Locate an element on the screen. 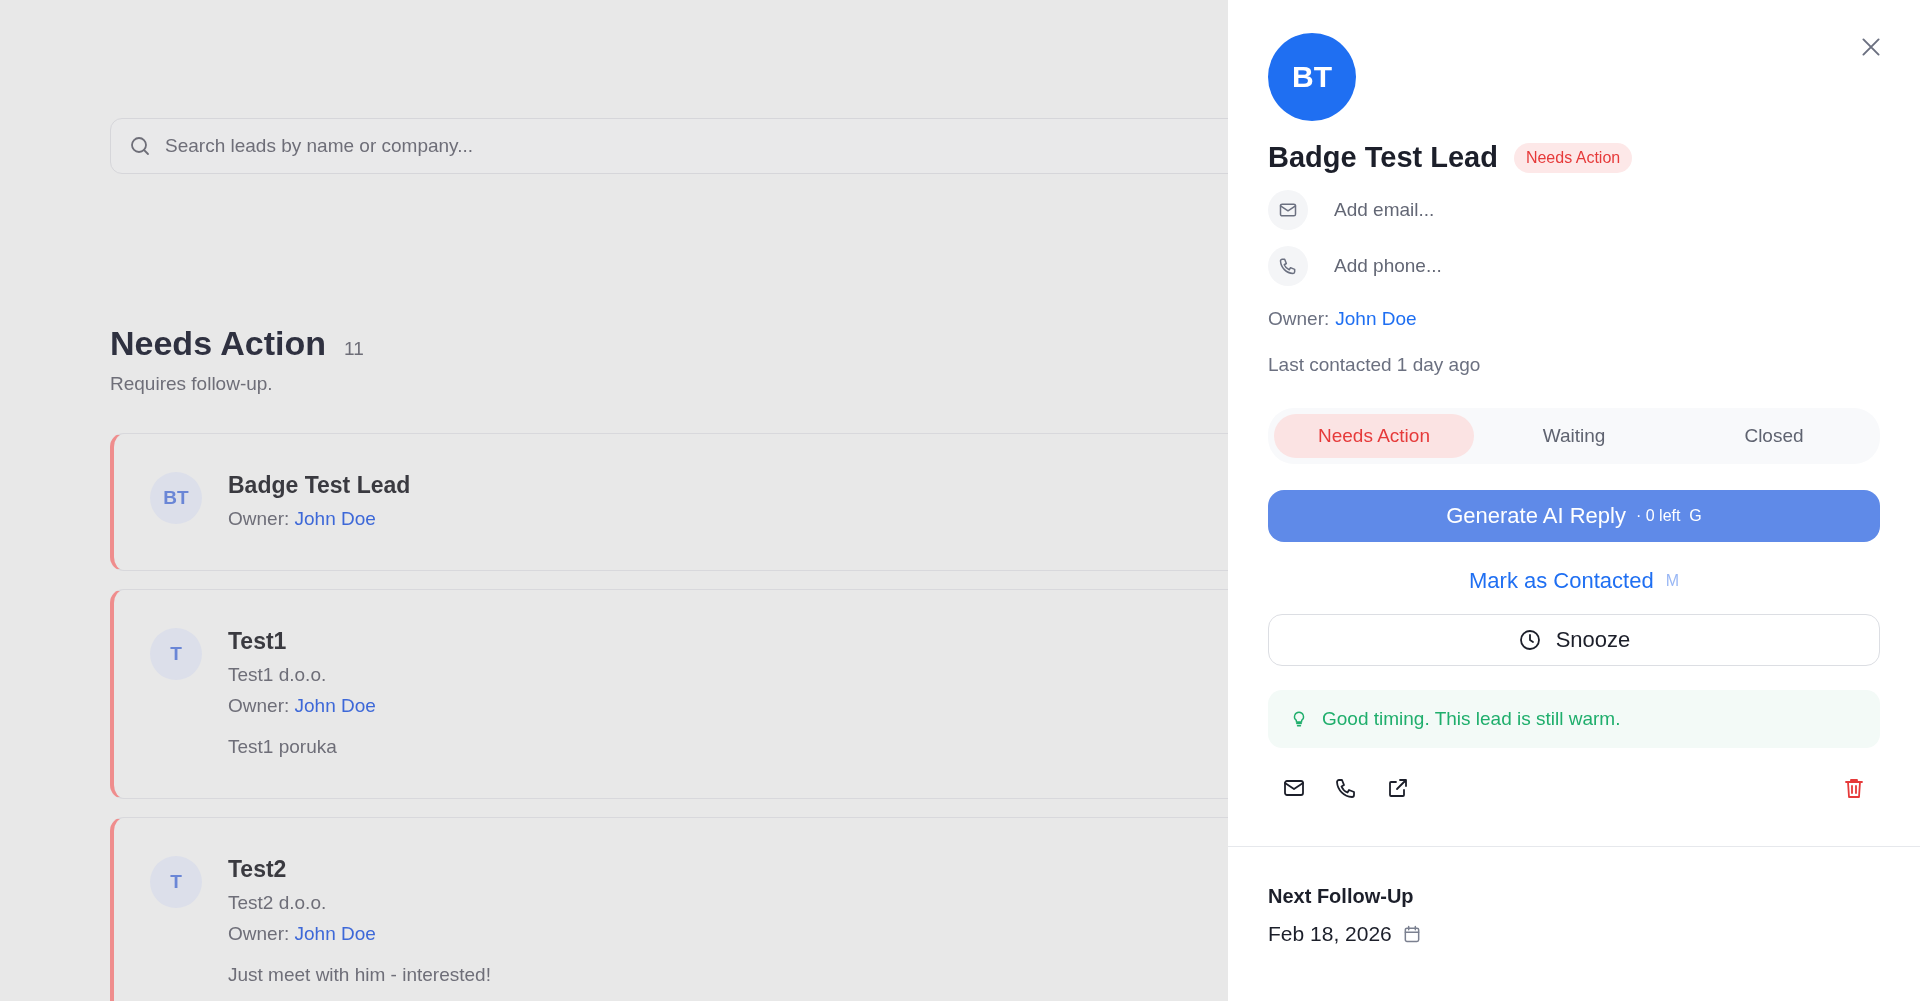 The height and width of the screenshot is (1001, 1920). last-contacted: Last contacted 1 day ago is located at coordinates (1375, 365).